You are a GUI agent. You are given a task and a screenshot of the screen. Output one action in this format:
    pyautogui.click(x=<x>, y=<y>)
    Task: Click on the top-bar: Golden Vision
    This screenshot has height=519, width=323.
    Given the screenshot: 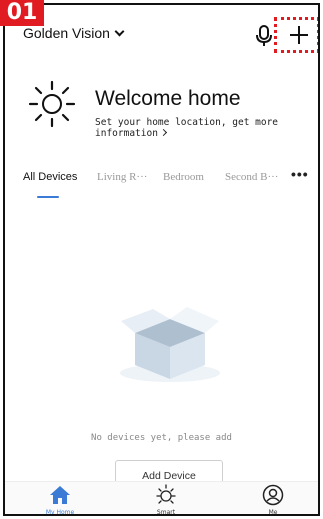 What is the action you would take?
    pyautogui.click(x=161, y=37)
    